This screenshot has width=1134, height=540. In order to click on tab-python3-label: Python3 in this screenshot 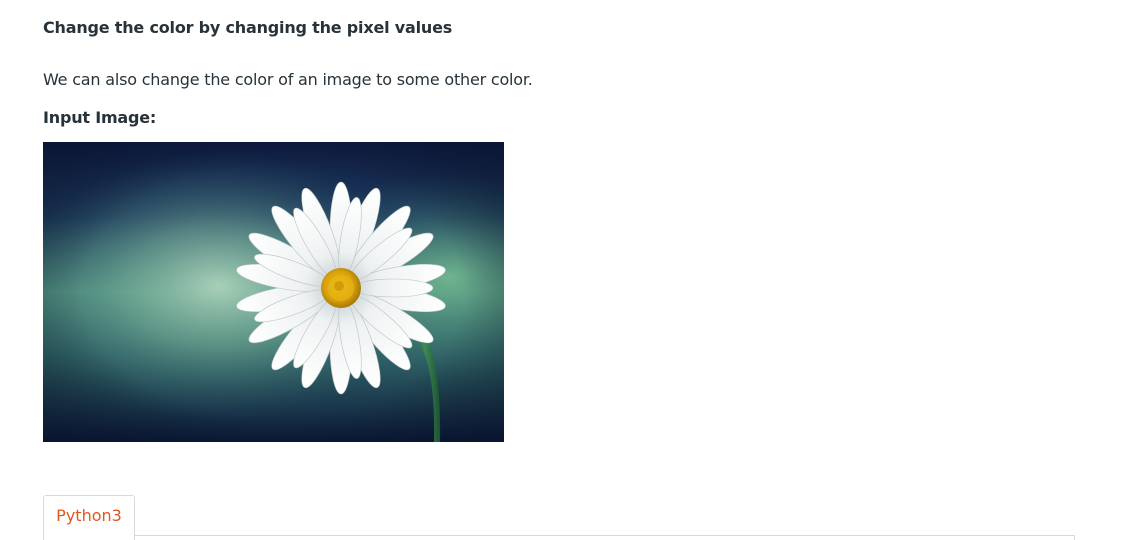, I will do `click(89, 515)`.